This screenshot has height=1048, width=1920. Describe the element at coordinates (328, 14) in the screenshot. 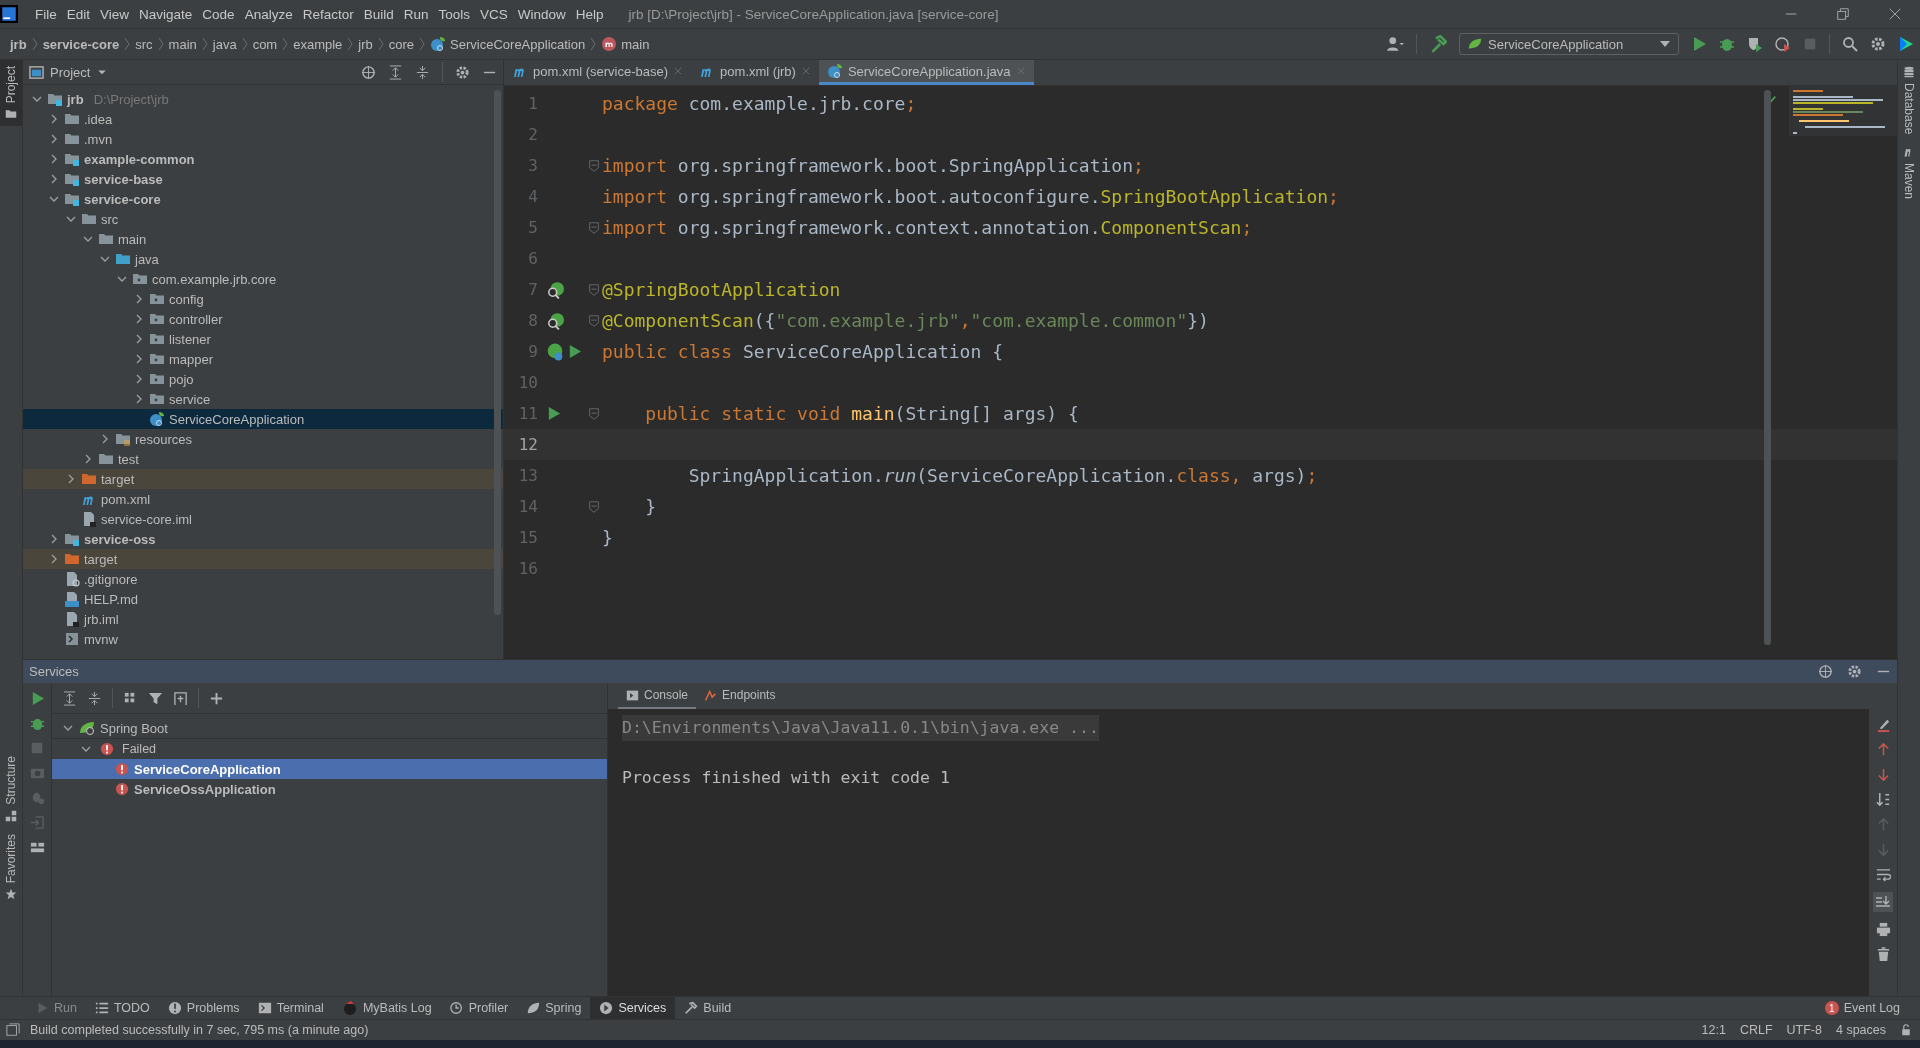

I see `menu-item: Refactor` at that location.